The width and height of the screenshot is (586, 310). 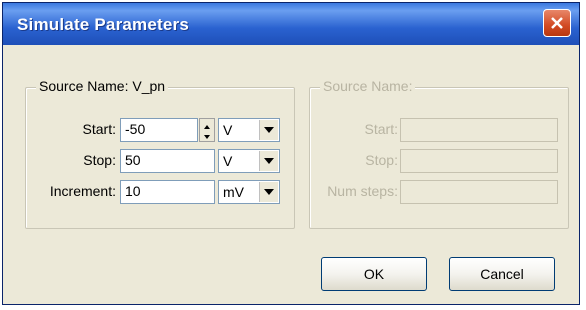 What do you see at coordinates (99, 129) in the screenshot?
I see `start-label: Start:` at bounding box center [99, 129].